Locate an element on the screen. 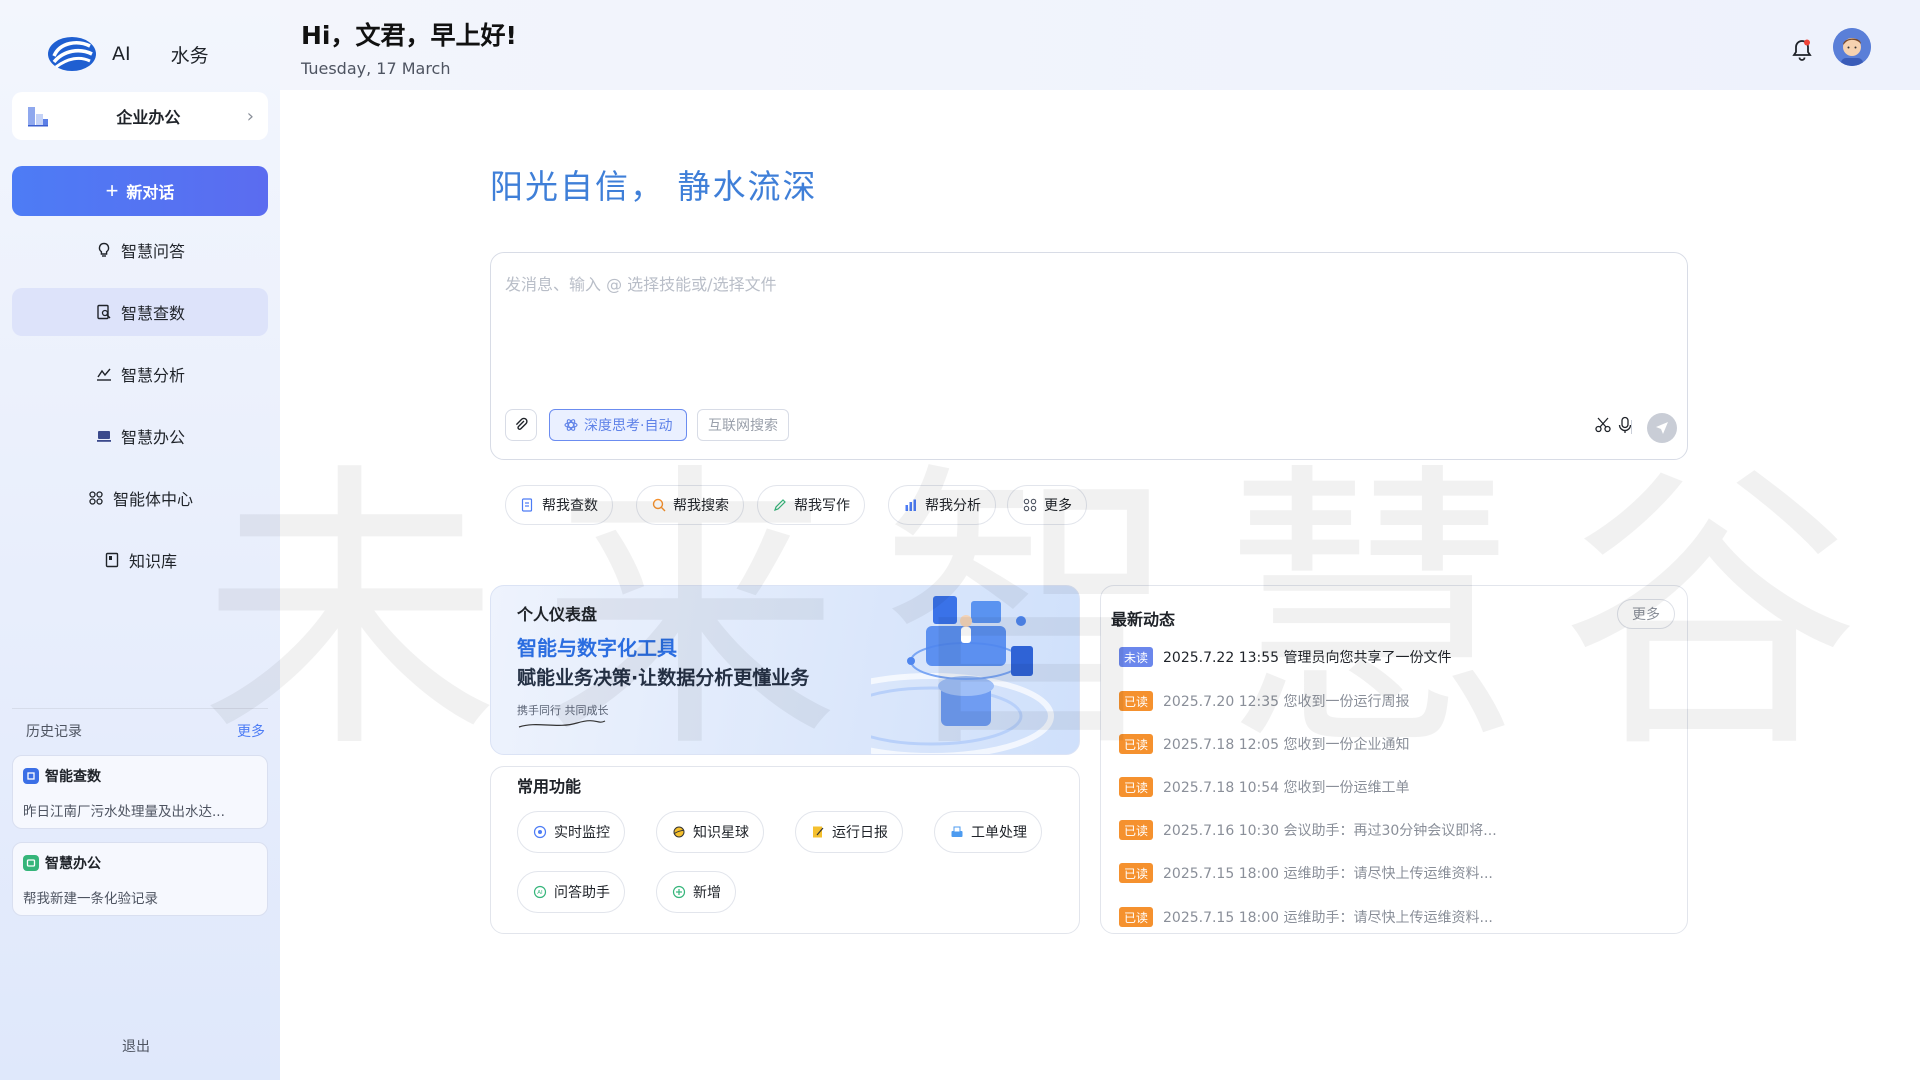  function-work-order: 工单处理 is located at coordinates (988, 832).